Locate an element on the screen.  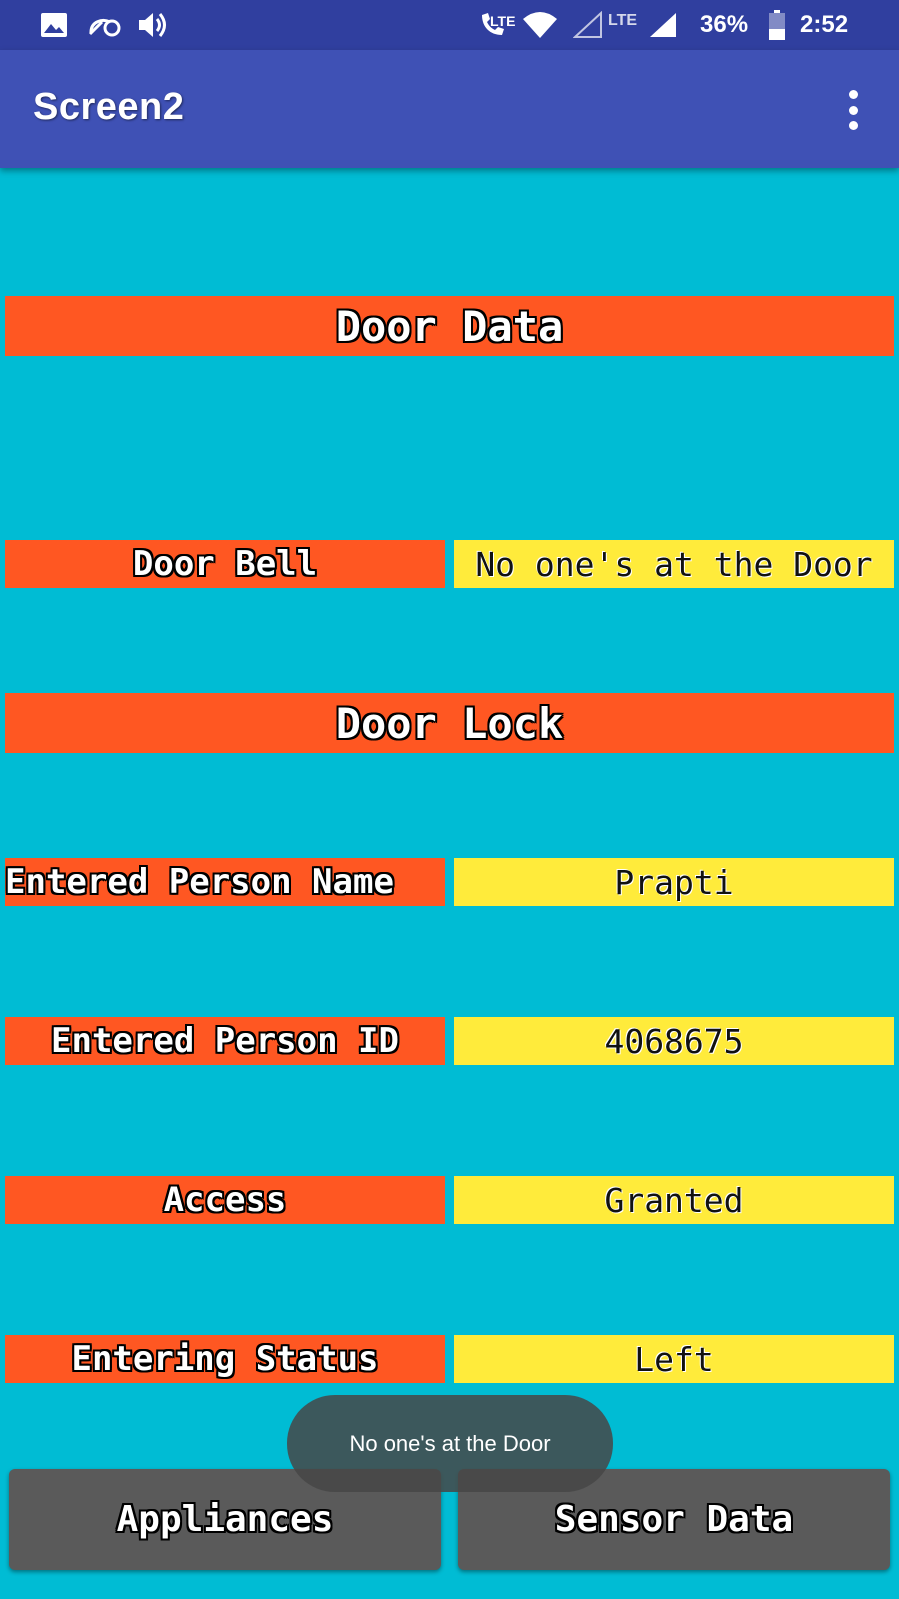
clock: 2:52 is located at coordinates (824, 24).